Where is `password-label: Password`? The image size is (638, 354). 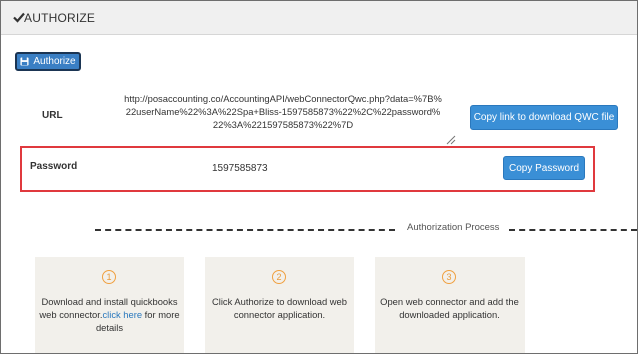 password-label: Password is located at coordinates (54, 166).